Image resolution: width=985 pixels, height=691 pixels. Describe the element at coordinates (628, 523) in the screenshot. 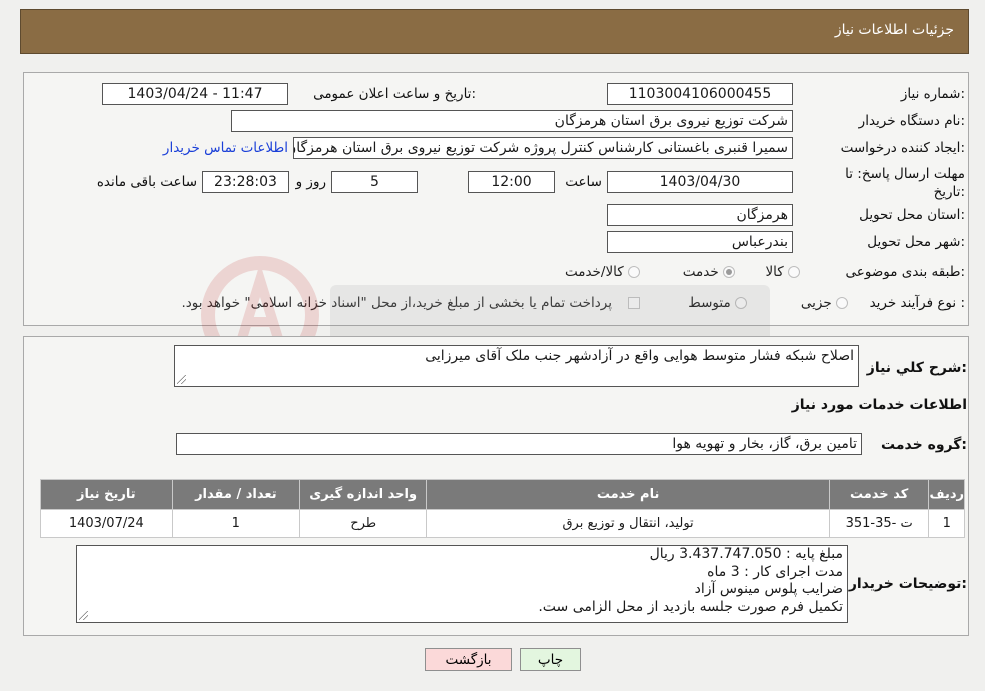

I see `cell-service-name: تولید، انتقال و توزیع برق` at that location.